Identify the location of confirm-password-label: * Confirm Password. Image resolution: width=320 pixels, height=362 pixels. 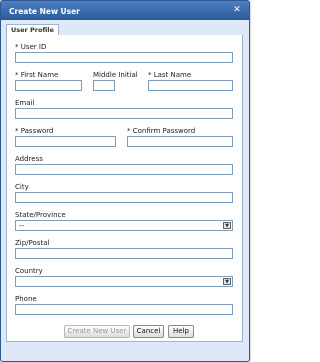
(161, 131).